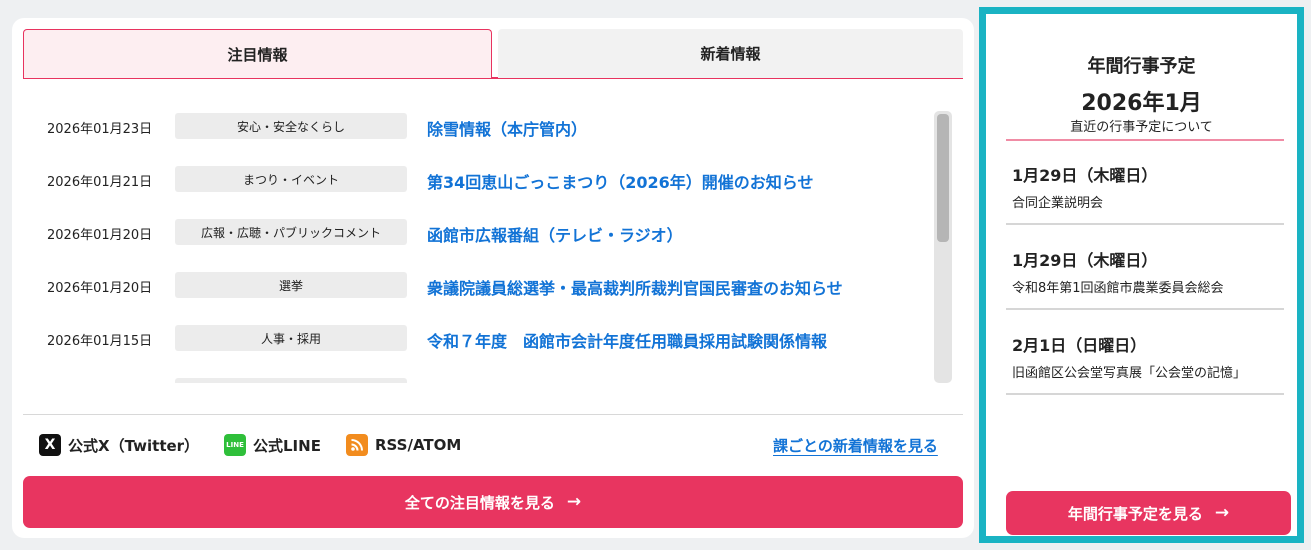 The image size is (1311, 550). I want to click on event-item: 2月1日（日曜日） 旧函館区公会堂写真展「公会堂の記憶」, so click(1145, 353).